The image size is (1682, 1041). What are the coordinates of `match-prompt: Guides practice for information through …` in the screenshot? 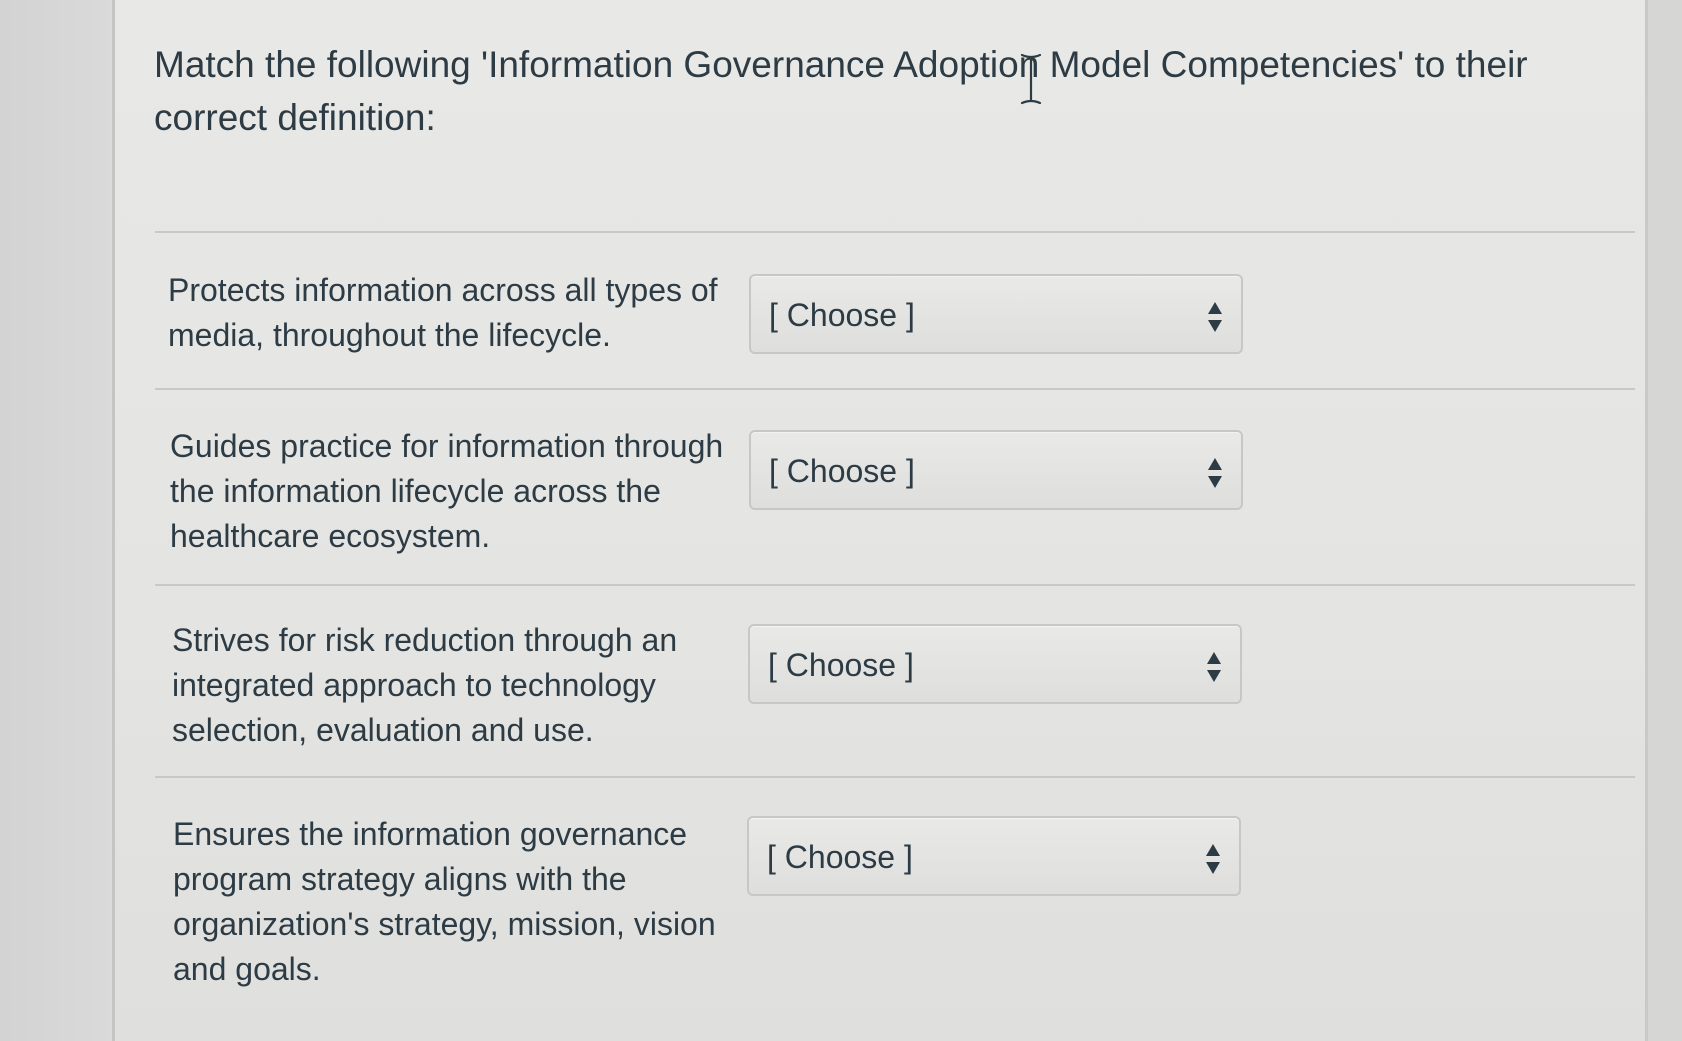 It's located at (447, 491).